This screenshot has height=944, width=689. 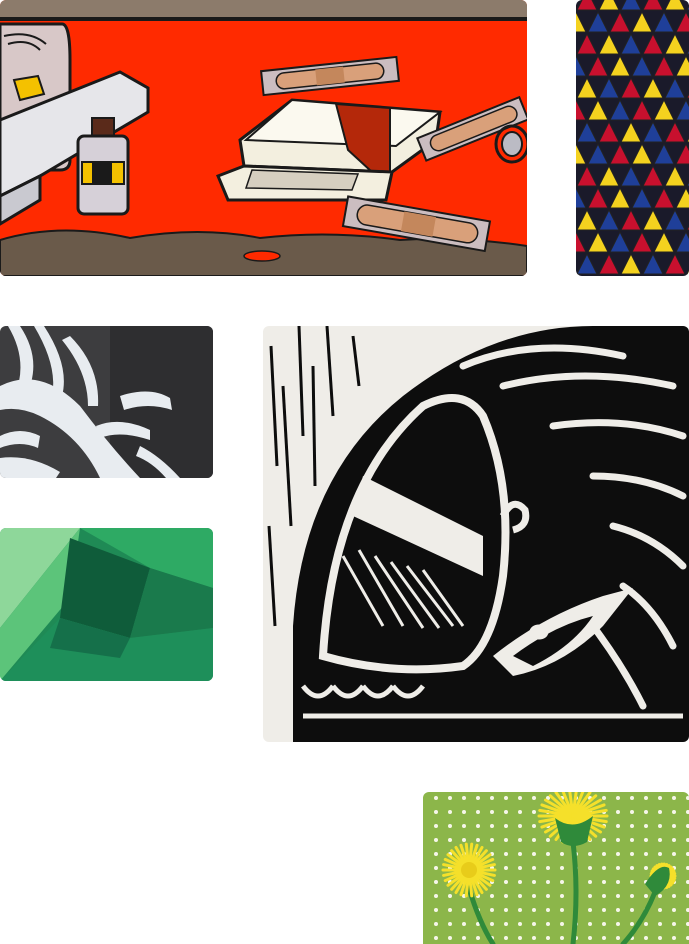 I want to click on dandelion-embroidery-image, so click(x=556, y=868).